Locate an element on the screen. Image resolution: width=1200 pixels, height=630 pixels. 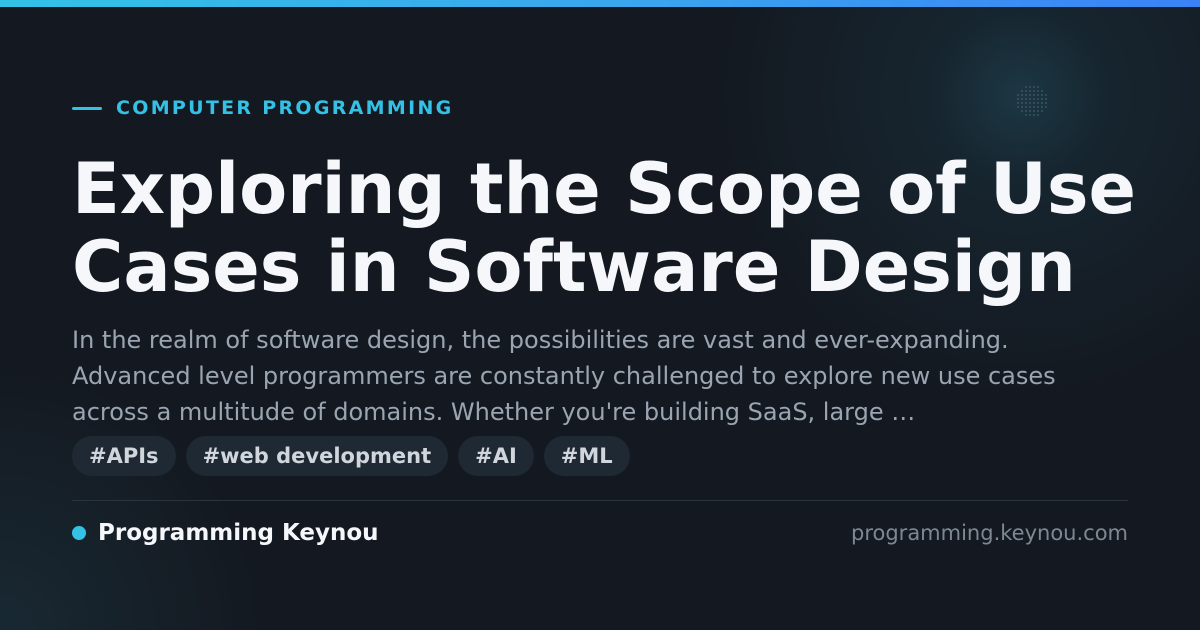
eyebrow-dash-icon is located at coordinates (87, 108).